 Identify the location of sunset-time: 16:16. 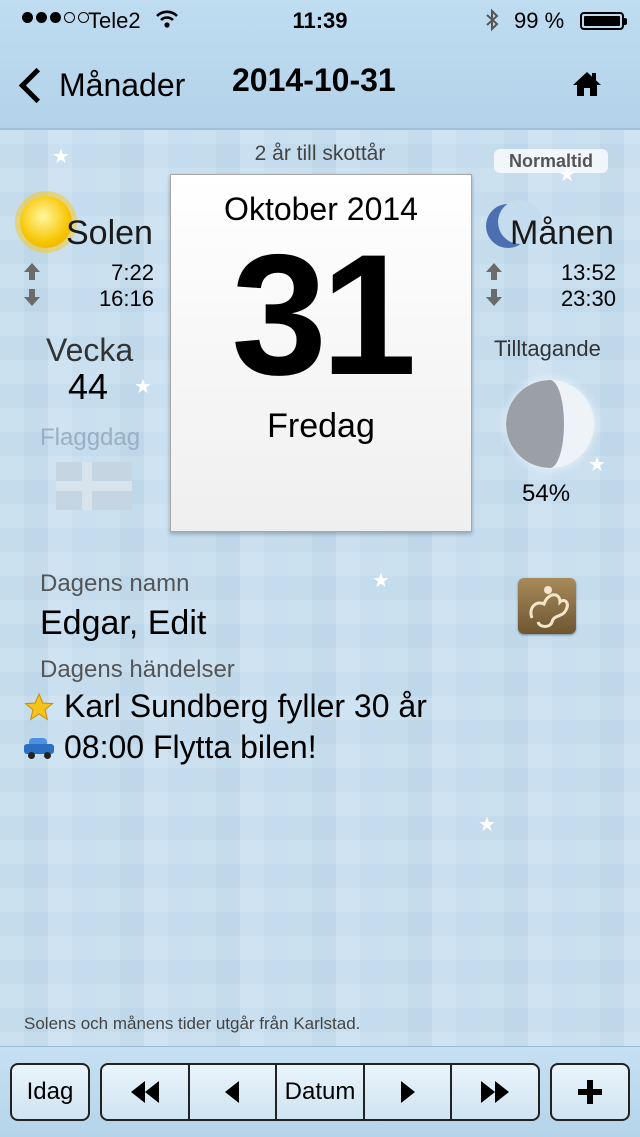
(126, 298).